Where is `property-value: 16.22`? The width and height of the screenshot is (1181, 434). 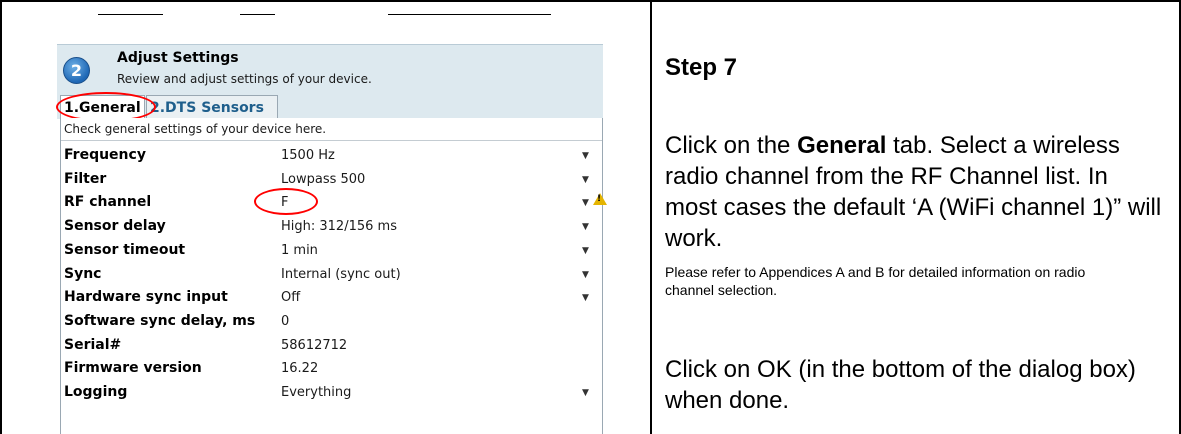 property-value: 16.22 is located at coordinates (300, 369).